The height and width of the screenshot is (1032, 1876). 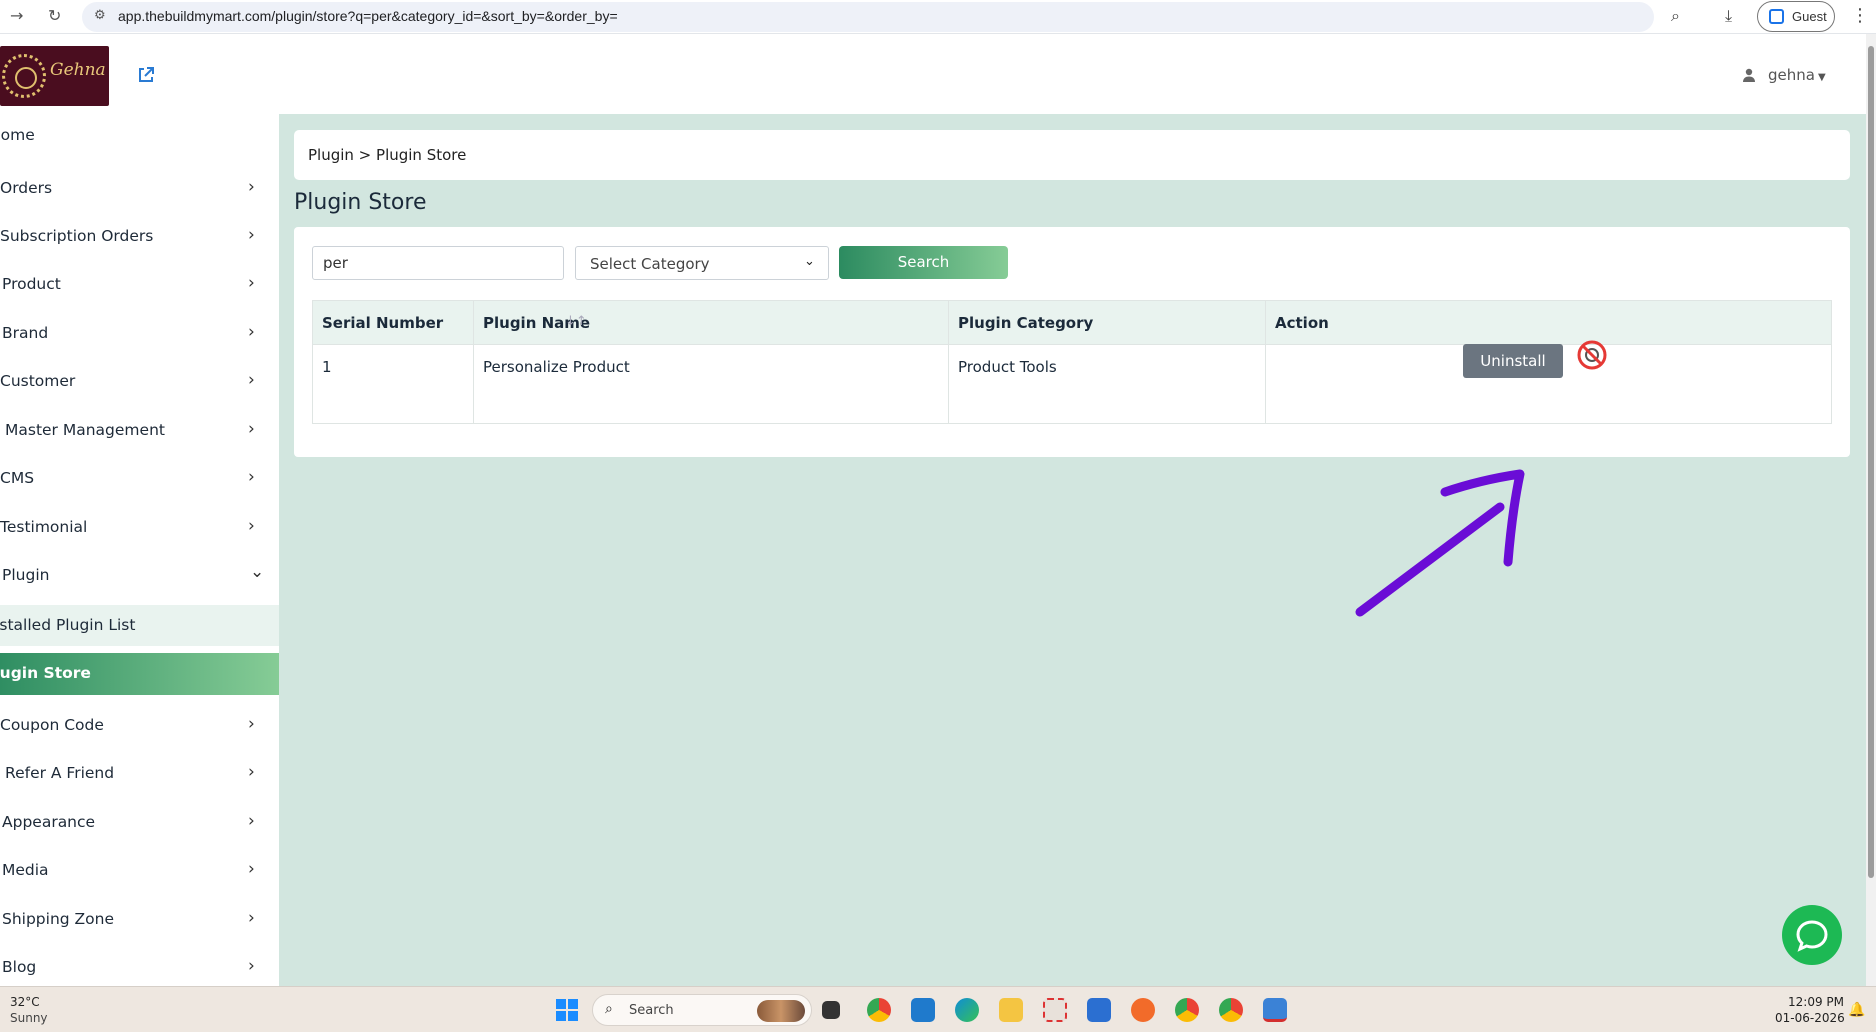 I want to click on edge-icon, so click(x=967, y=1010).